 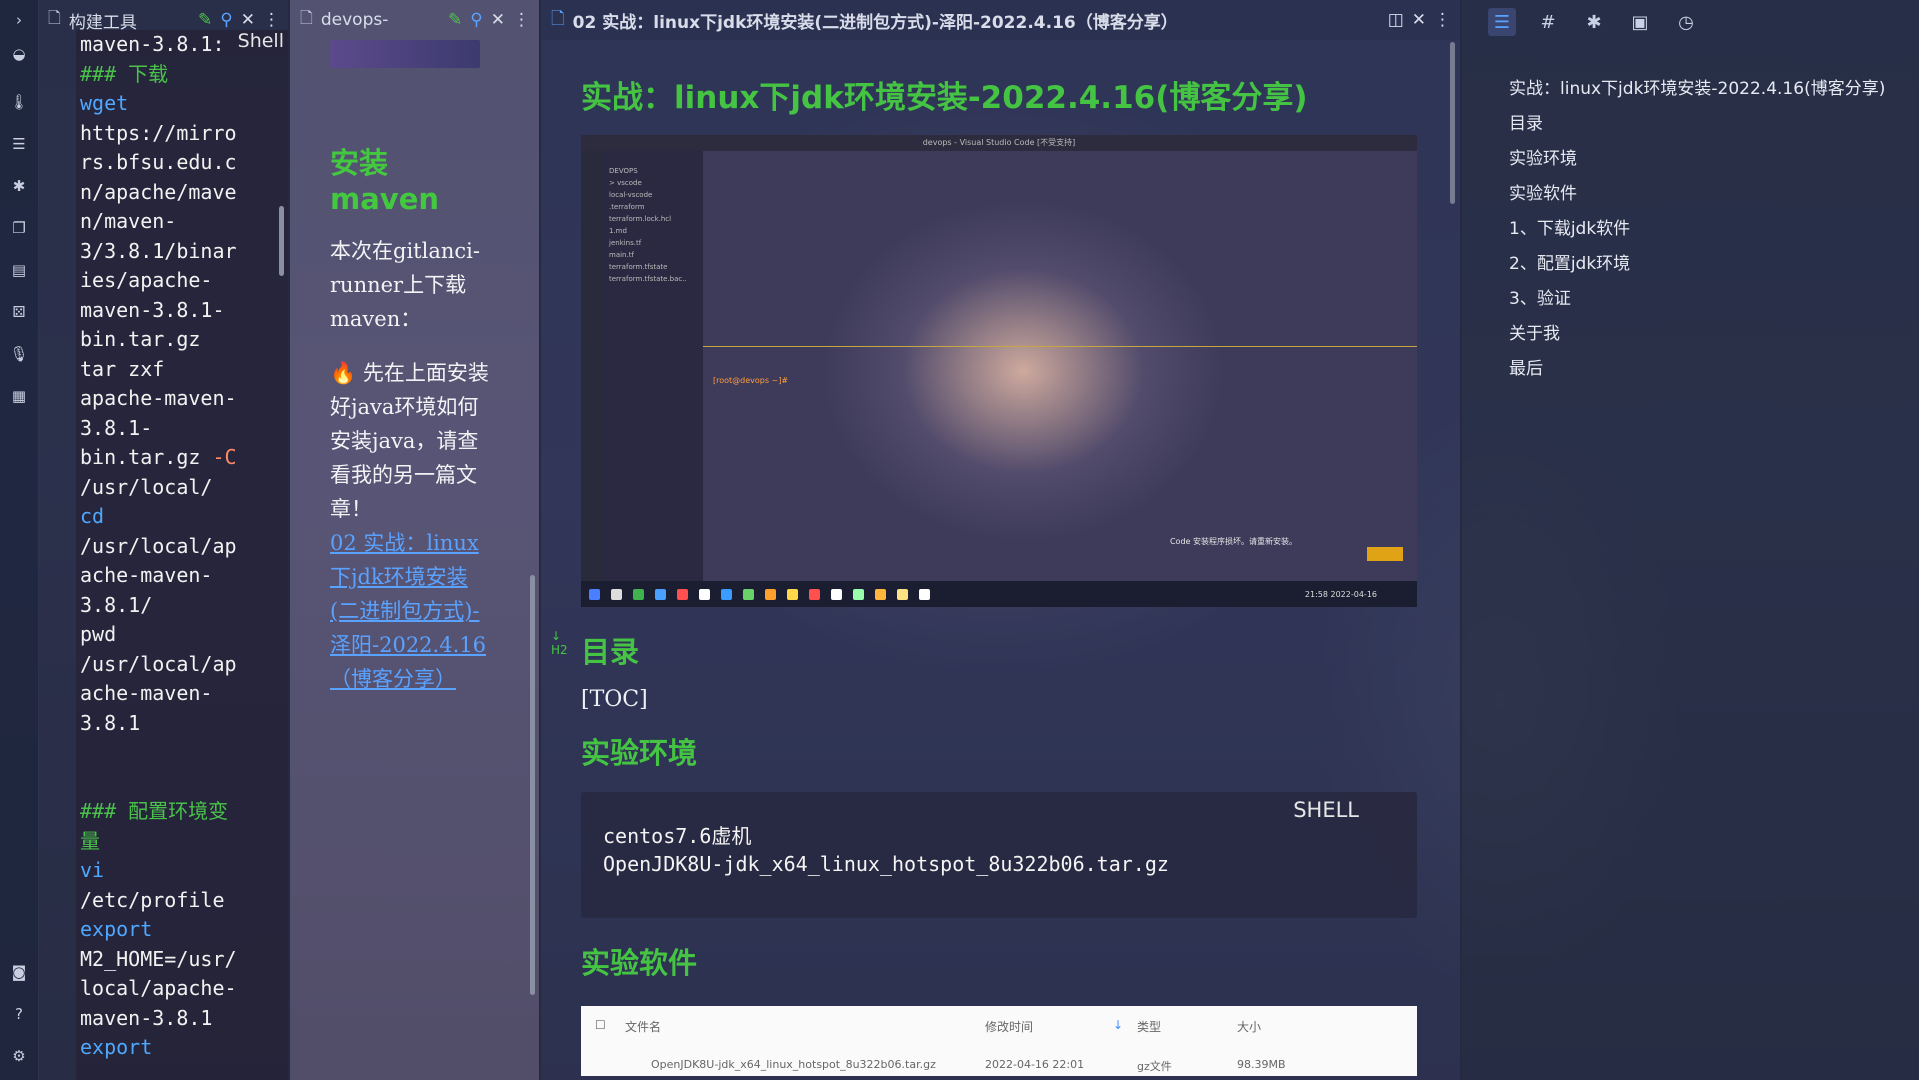 What do you see at coordinates (343, 373) in the screenshot?
I see `fire-icon: 🔥` at bounding box center [343, 373].